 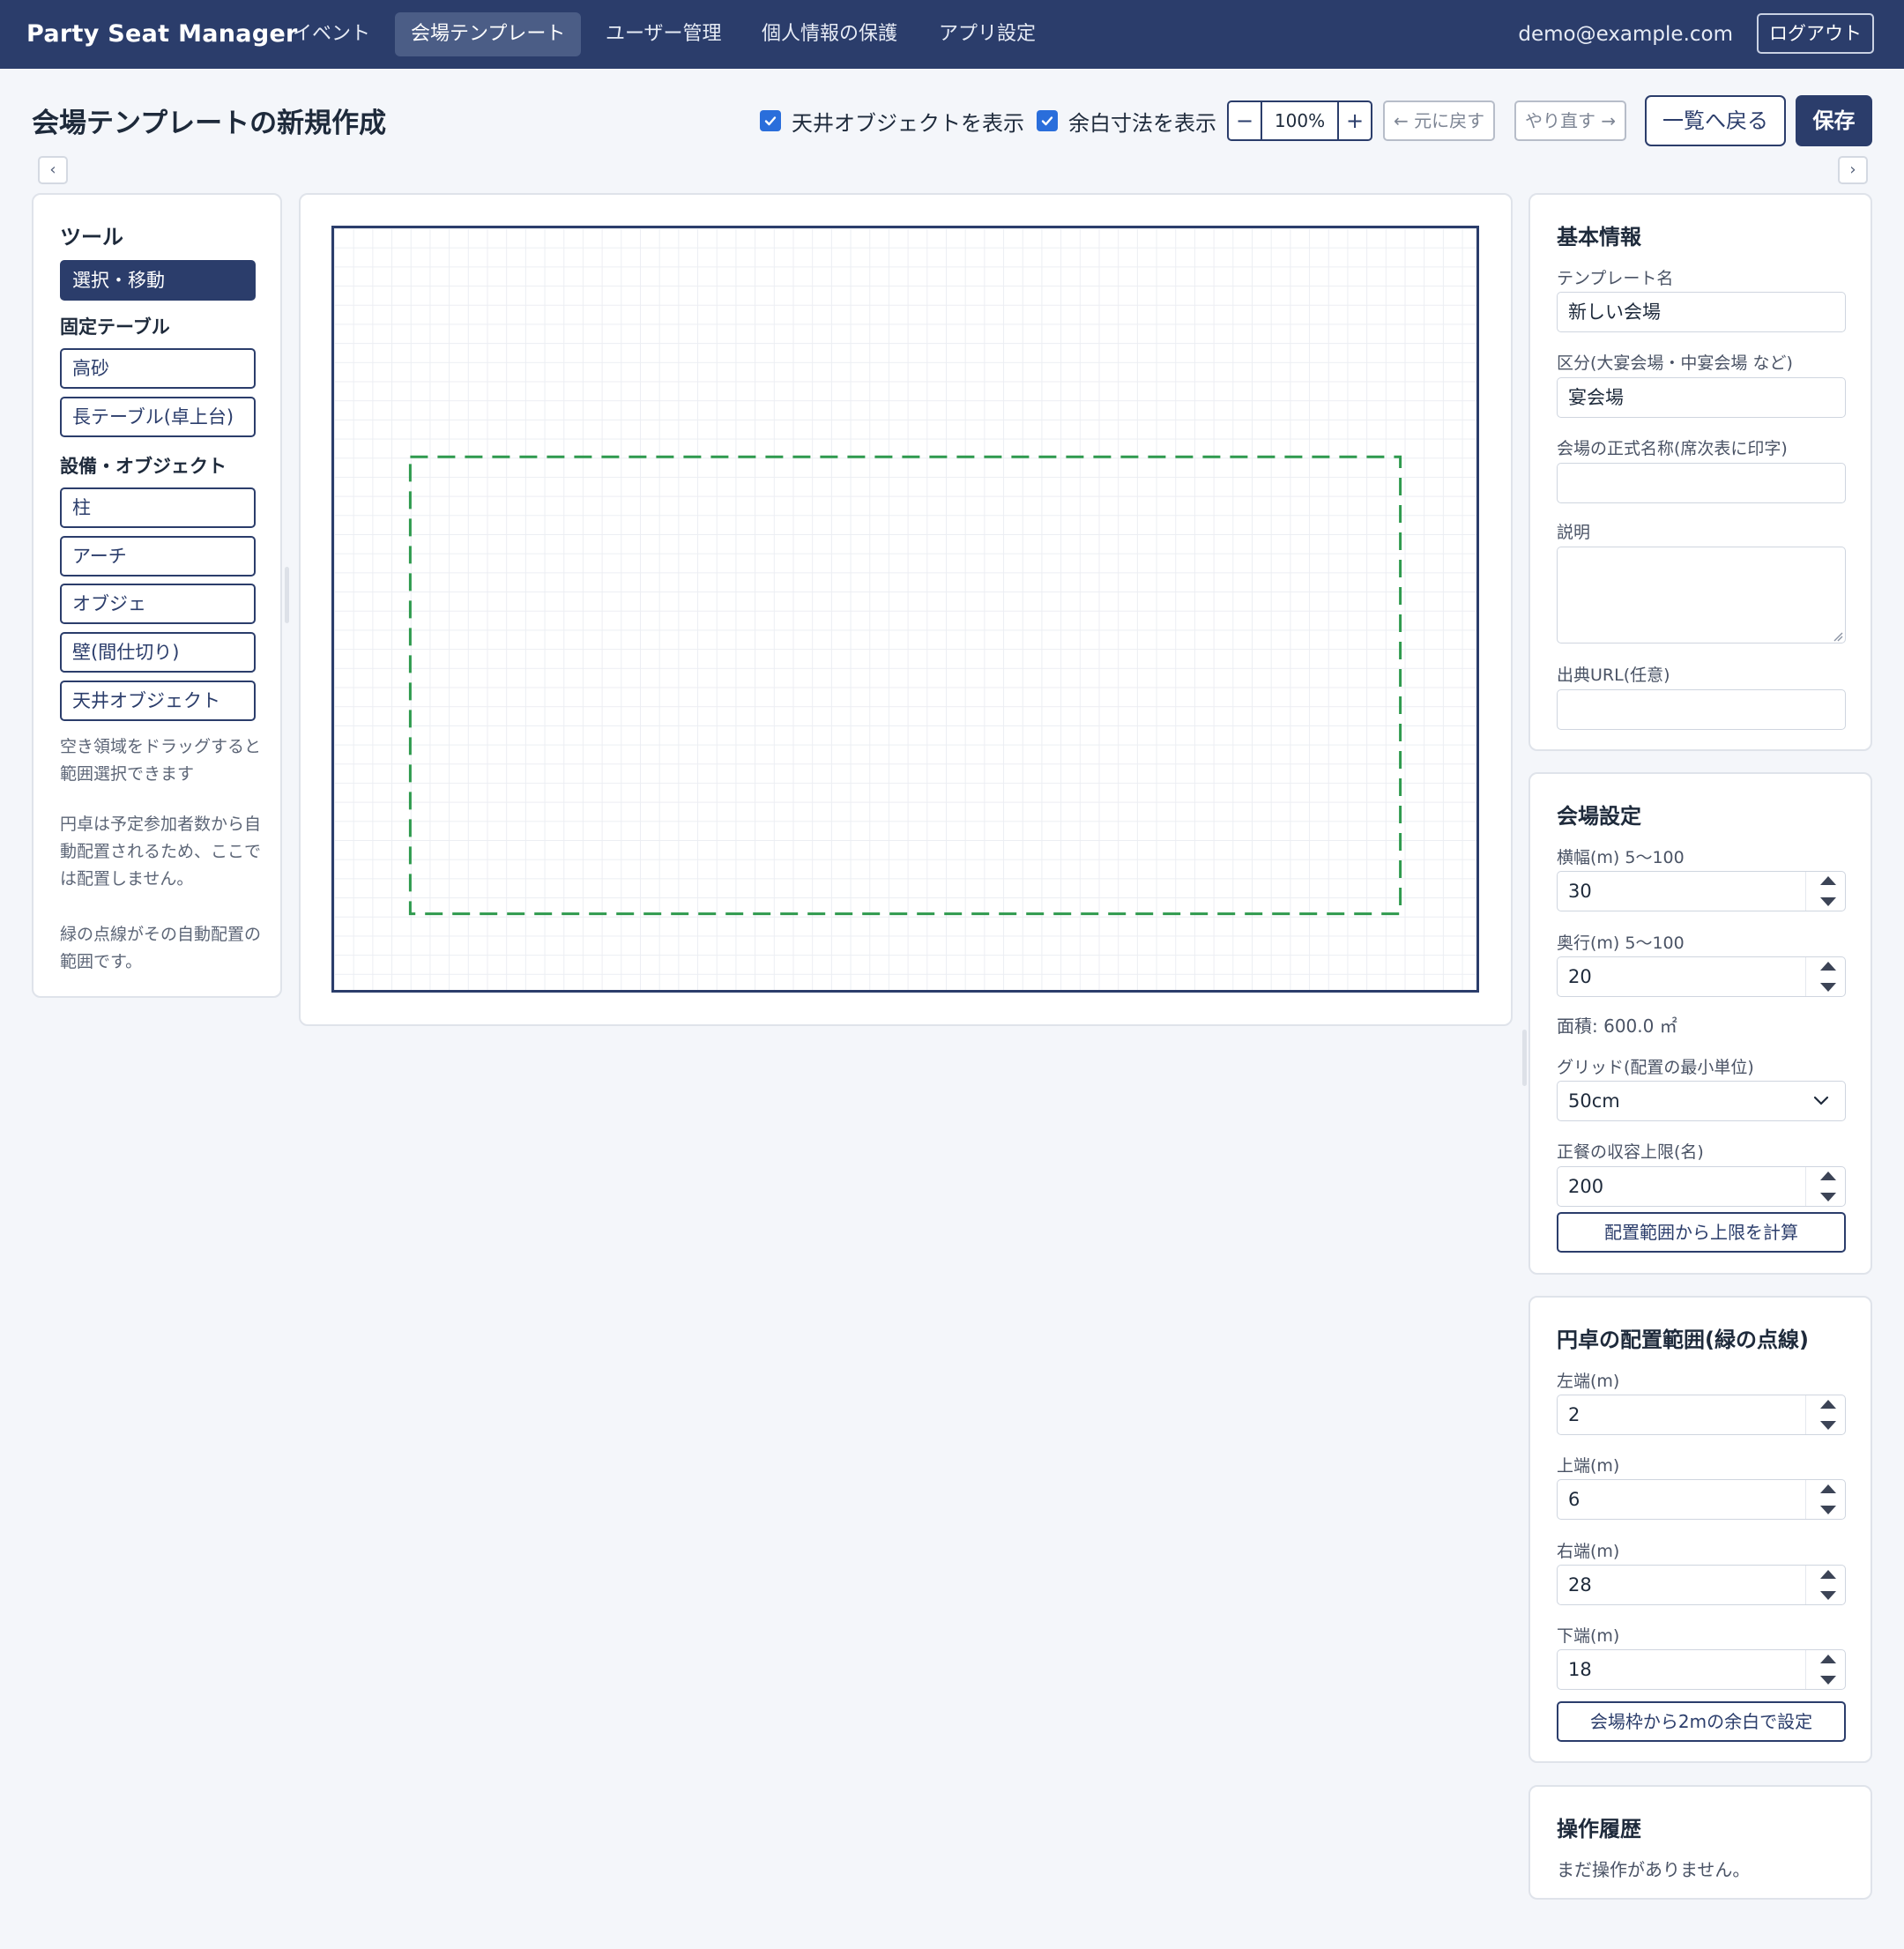 What do you see at coordinates (1594, 1101) in the screenshot?
I see `grid-selected-value: 50cm` at bounding box center [1594, 1101].